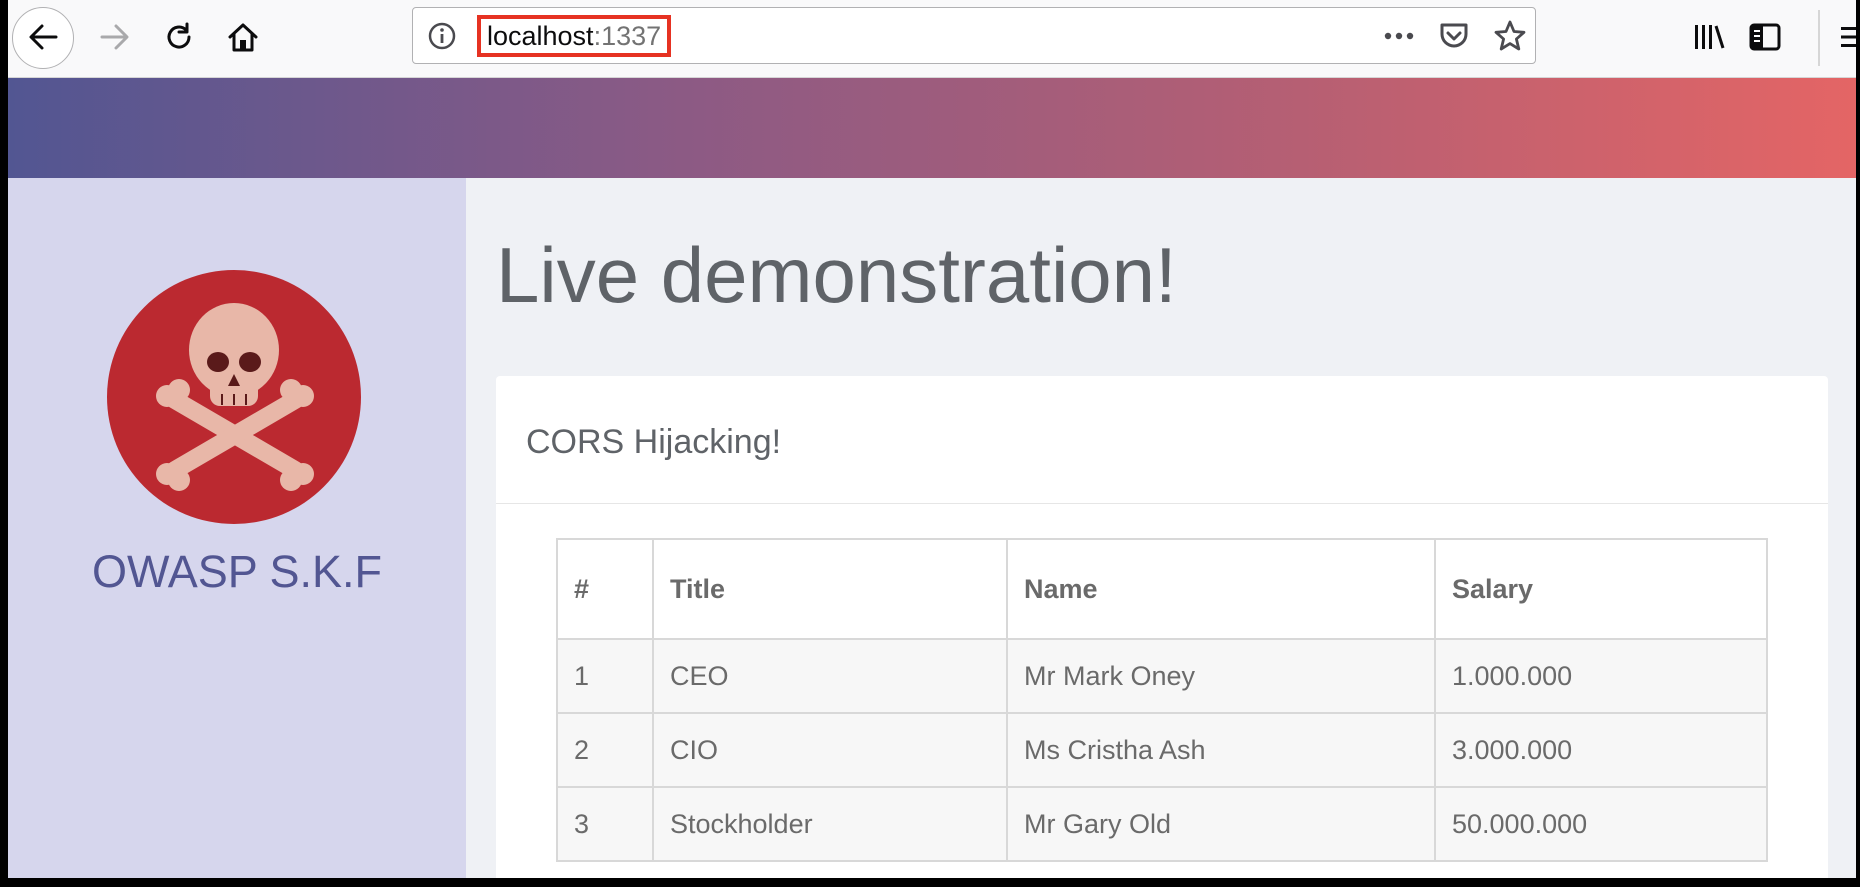  What do you see at coordinates (1601, 750) in the screenshot?
I see `table-cell: 3.000.000` at bounding box center [1601, 750].